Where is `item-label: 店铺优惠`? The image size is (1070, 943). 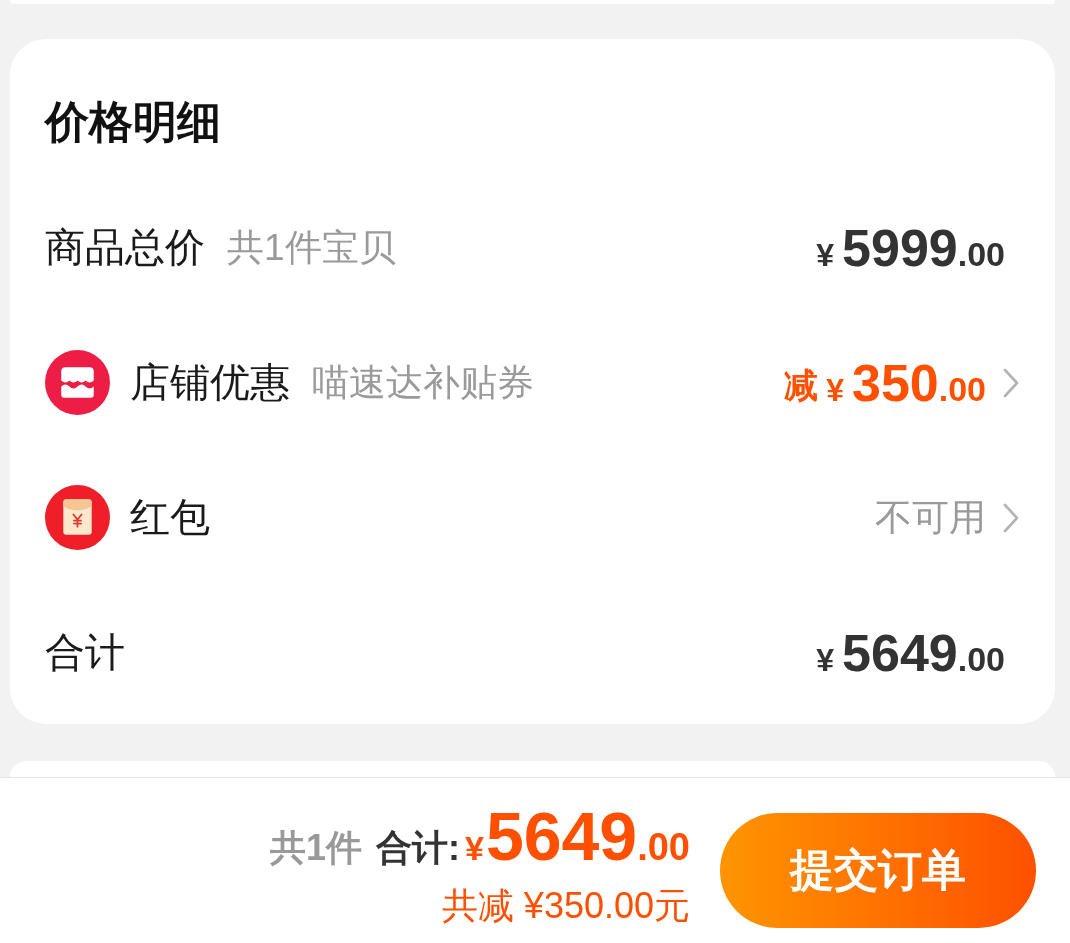
item-label: 店铺优惠 is located at coordinates (210, 382).